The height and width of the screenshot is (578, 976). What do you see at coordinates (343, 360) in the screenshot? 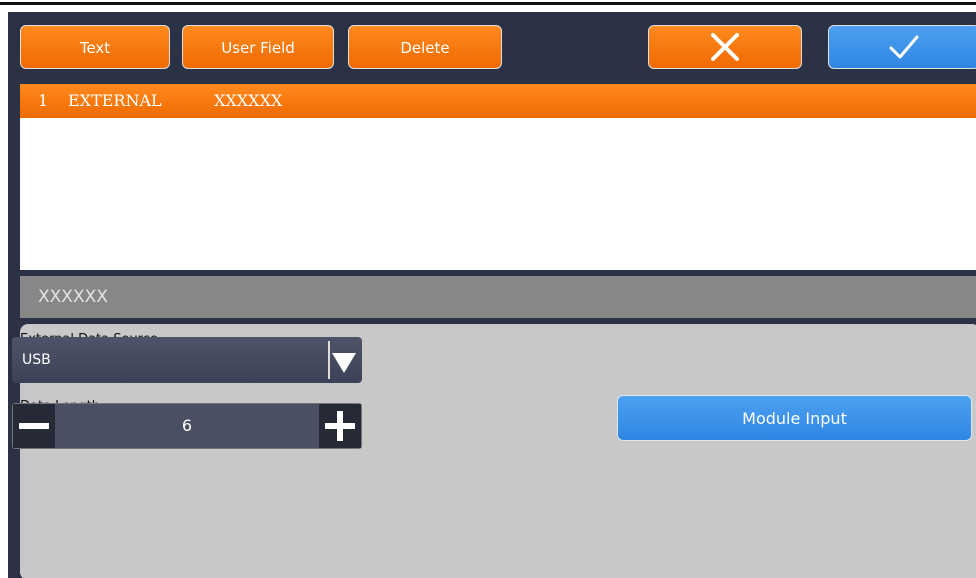
I see `dropdown-arrow-icon` at bounding box center [343, 360].